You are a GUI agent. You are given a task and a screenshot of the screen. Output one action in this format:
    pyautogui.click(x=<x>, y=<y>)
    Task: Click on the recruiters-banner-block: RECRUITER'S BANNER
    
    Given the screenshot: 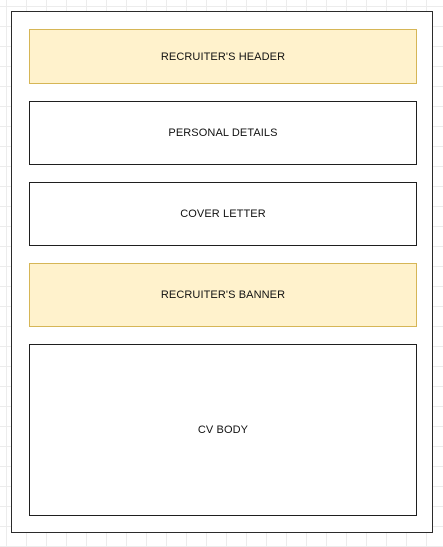 What is the action you would take?
    pyautogui.click(x=223, y=295)
    